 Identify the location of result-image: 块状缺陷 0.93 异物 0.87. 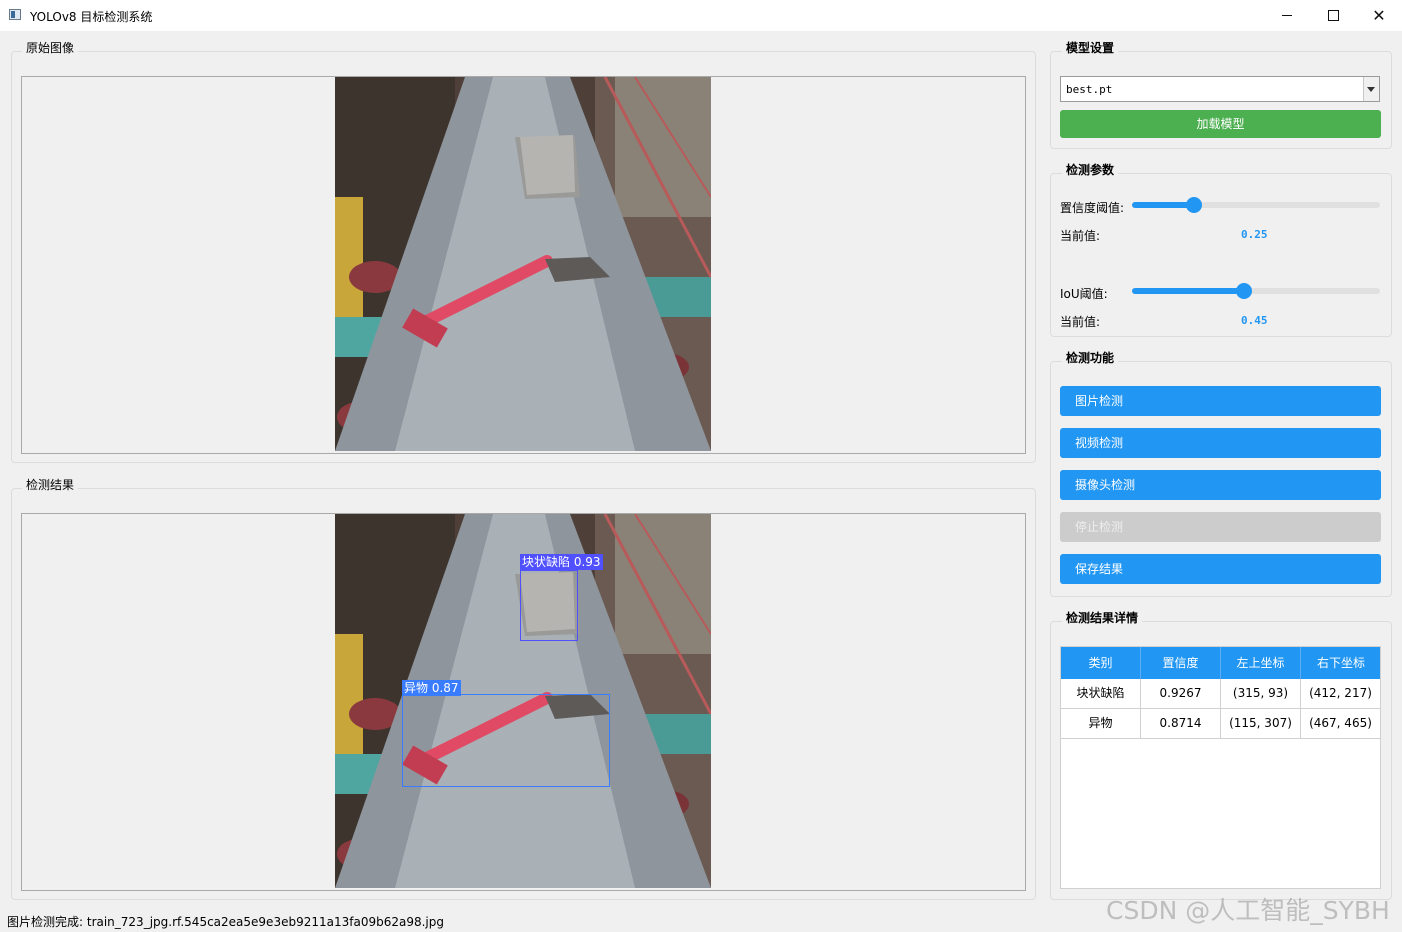
(523, 701).